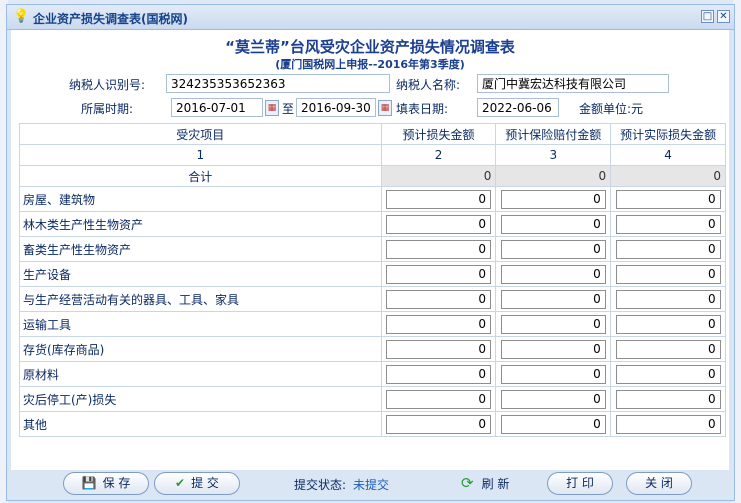 This screenshot has height=503, width=741. I want to click on column-header: 预计实际损失金额, so click(668, 134).